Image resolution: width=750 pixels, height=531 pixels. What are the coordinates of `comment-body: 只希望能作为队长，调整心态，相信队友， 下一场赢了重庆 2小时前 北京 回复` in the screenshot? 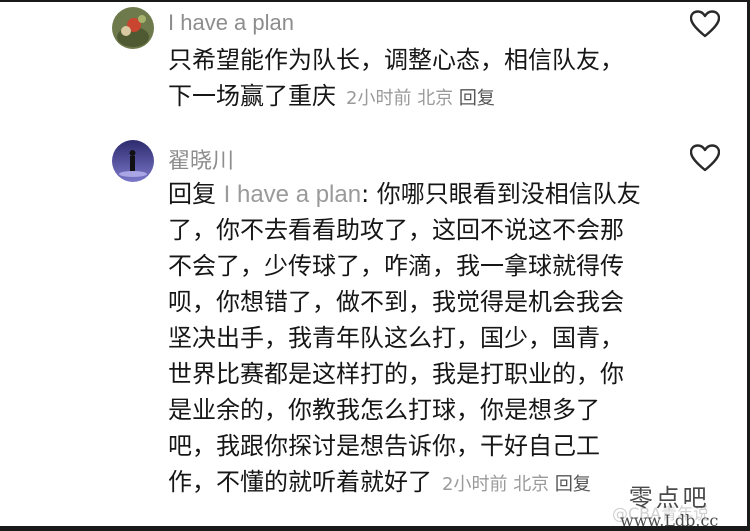 It's located at (396, 78).